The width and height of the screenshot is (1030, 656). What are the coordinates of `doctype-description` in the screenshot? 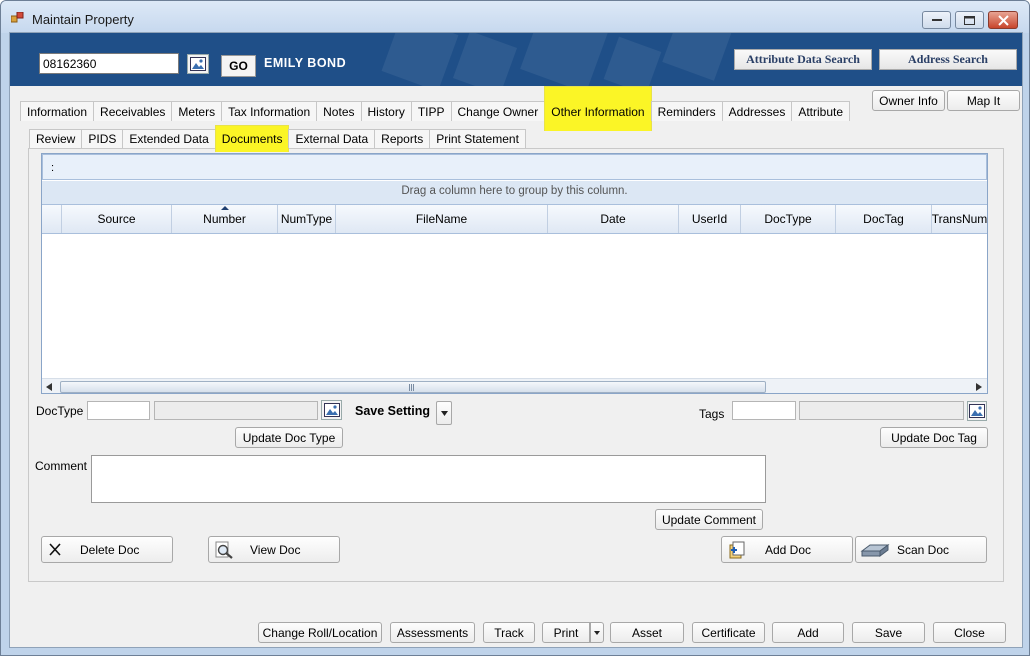 It's located at (236, 410).